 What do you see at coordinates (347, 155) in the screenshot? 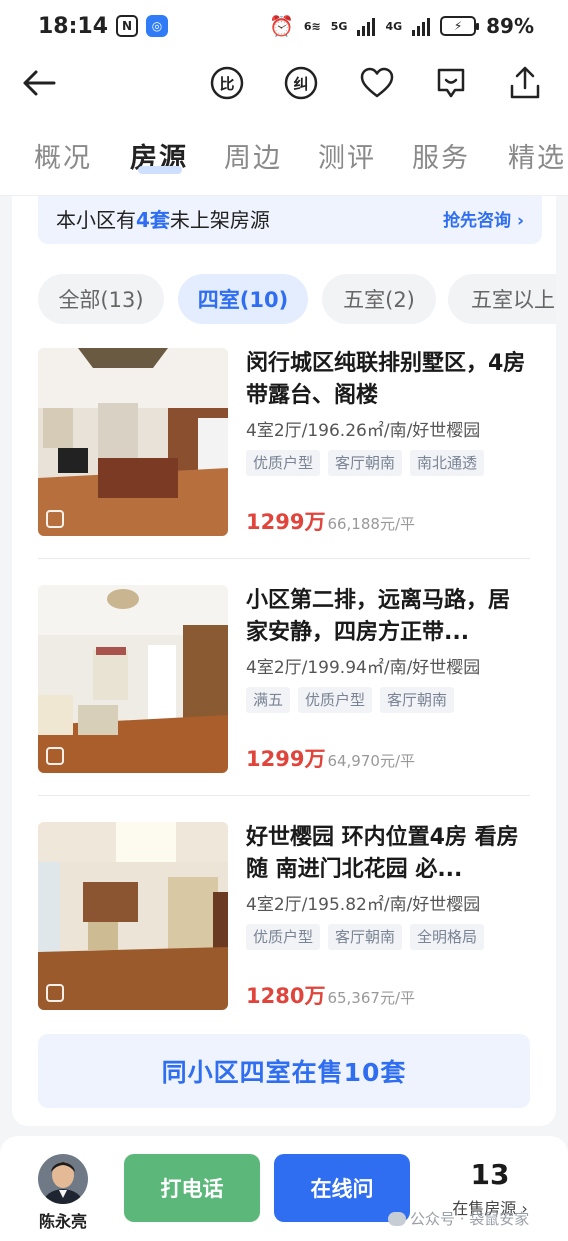
I see `tab-review: 测评` at bounding box center [347, 155].